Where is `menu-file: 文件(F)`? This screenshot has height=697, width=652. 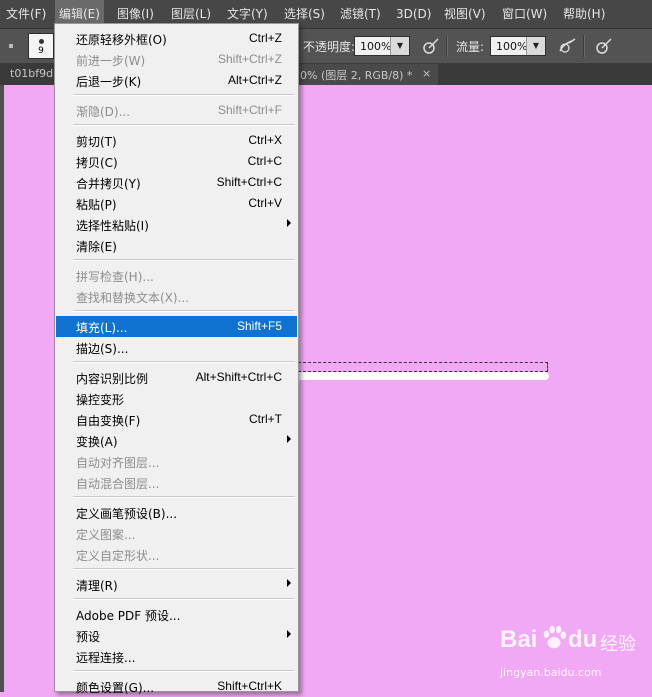 menu-file: 文件(F) is located at coordinates (26, 14).